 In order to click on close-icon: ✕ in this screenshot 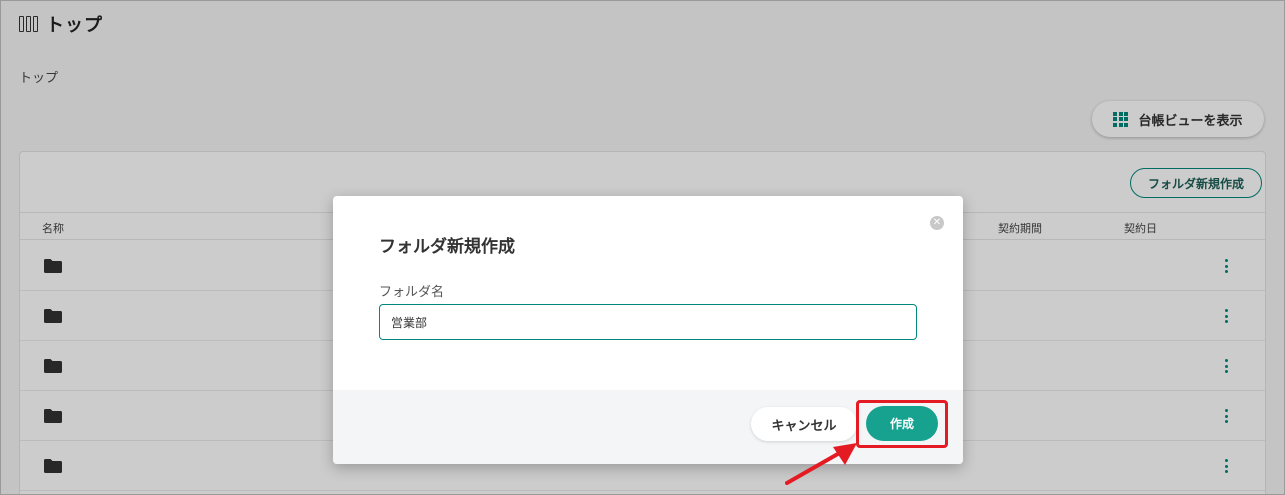, I will do `click(937, 223)`.